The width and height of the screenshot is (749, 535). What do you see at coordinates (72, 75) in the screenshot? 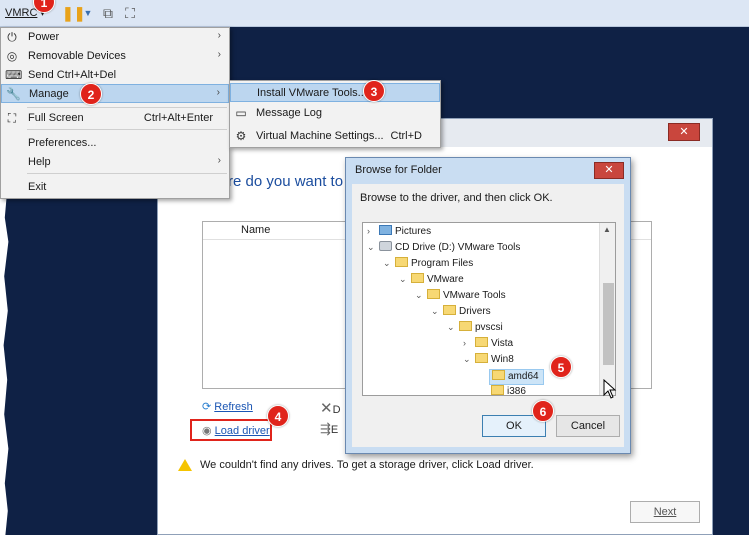
I see `menu-item-label: Send Ctrl+Alt+Del` at bounding box center [72, 75].